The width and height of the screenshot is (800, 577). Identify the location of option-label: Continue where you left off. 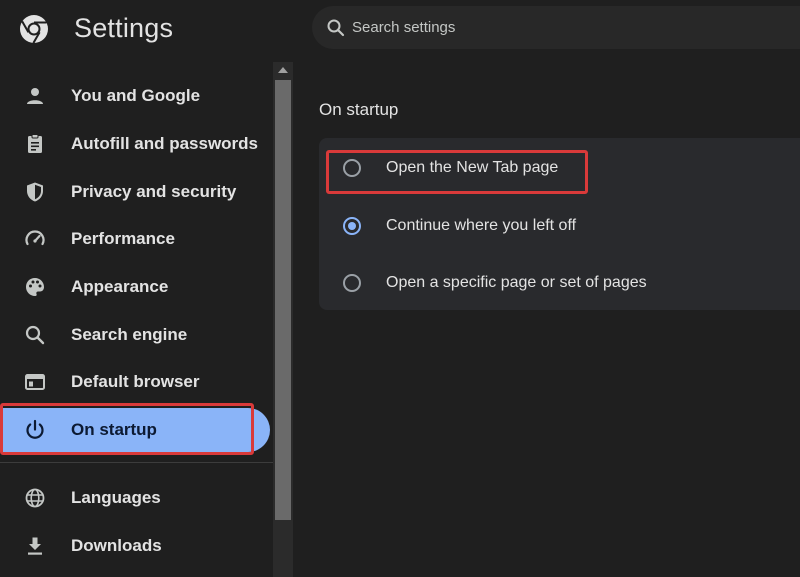
(481, 225).